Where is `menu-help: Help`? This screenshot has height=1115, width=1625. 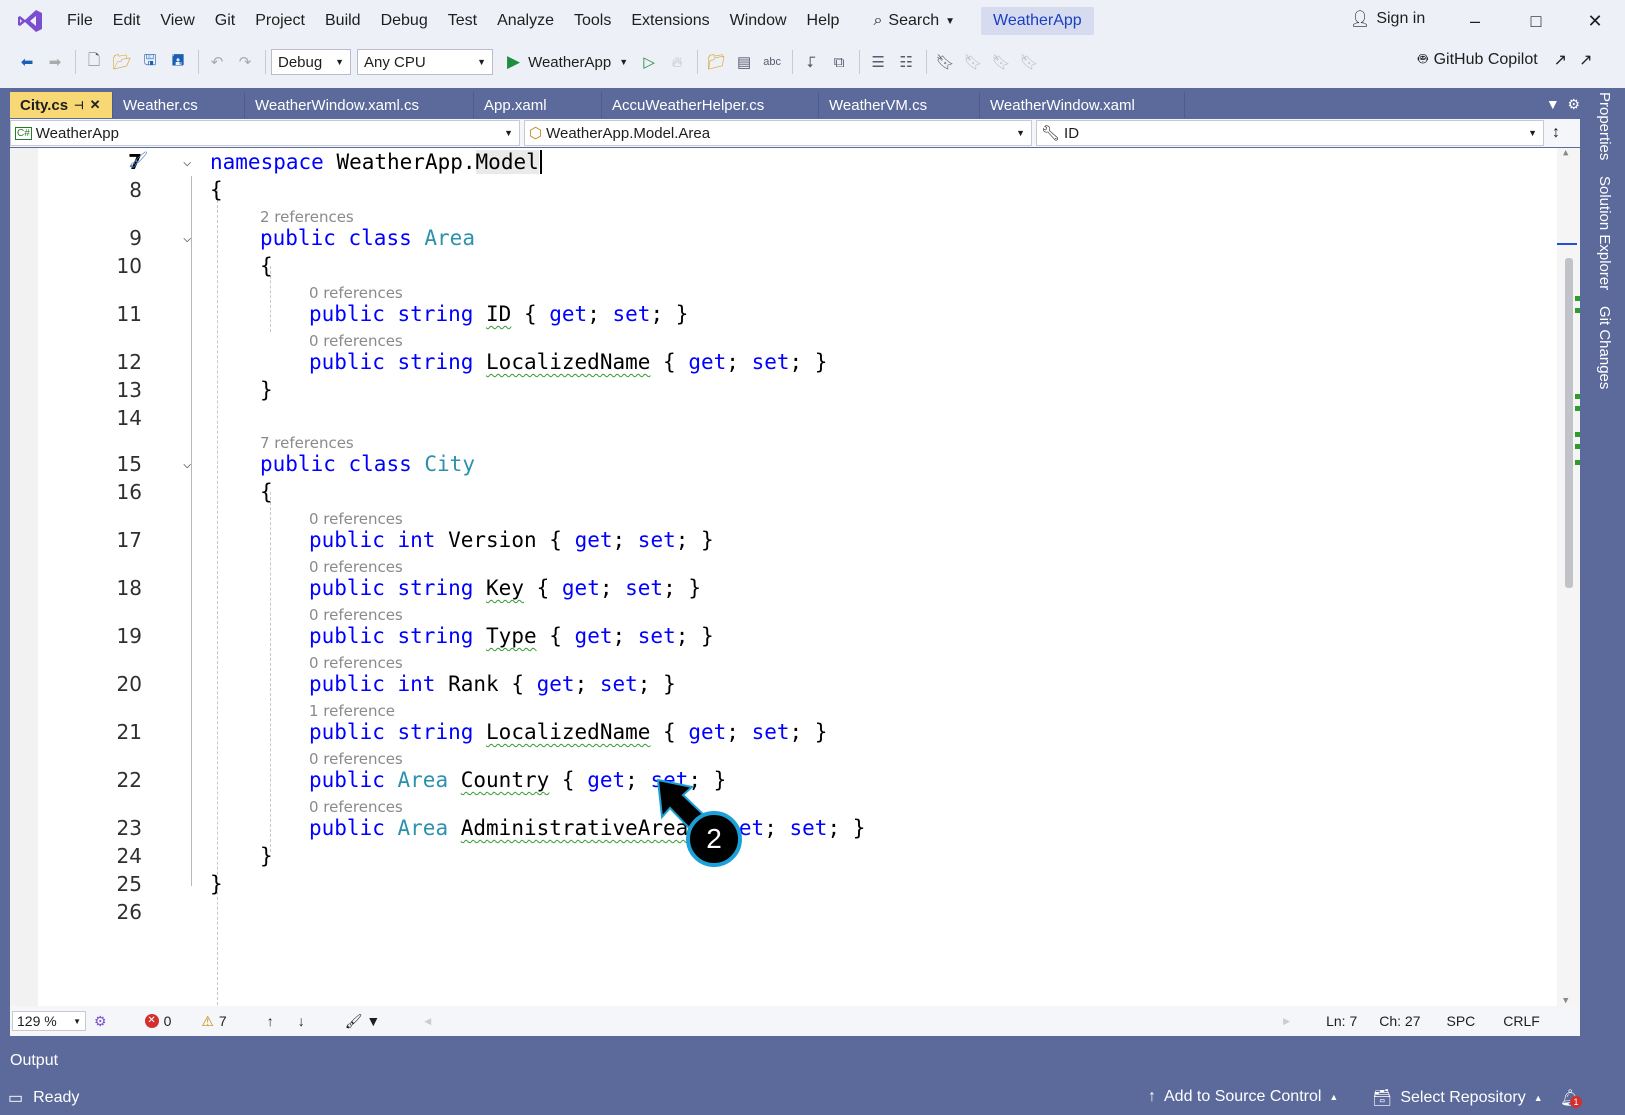 menu-help: Help is located at coordinates (823, 21).